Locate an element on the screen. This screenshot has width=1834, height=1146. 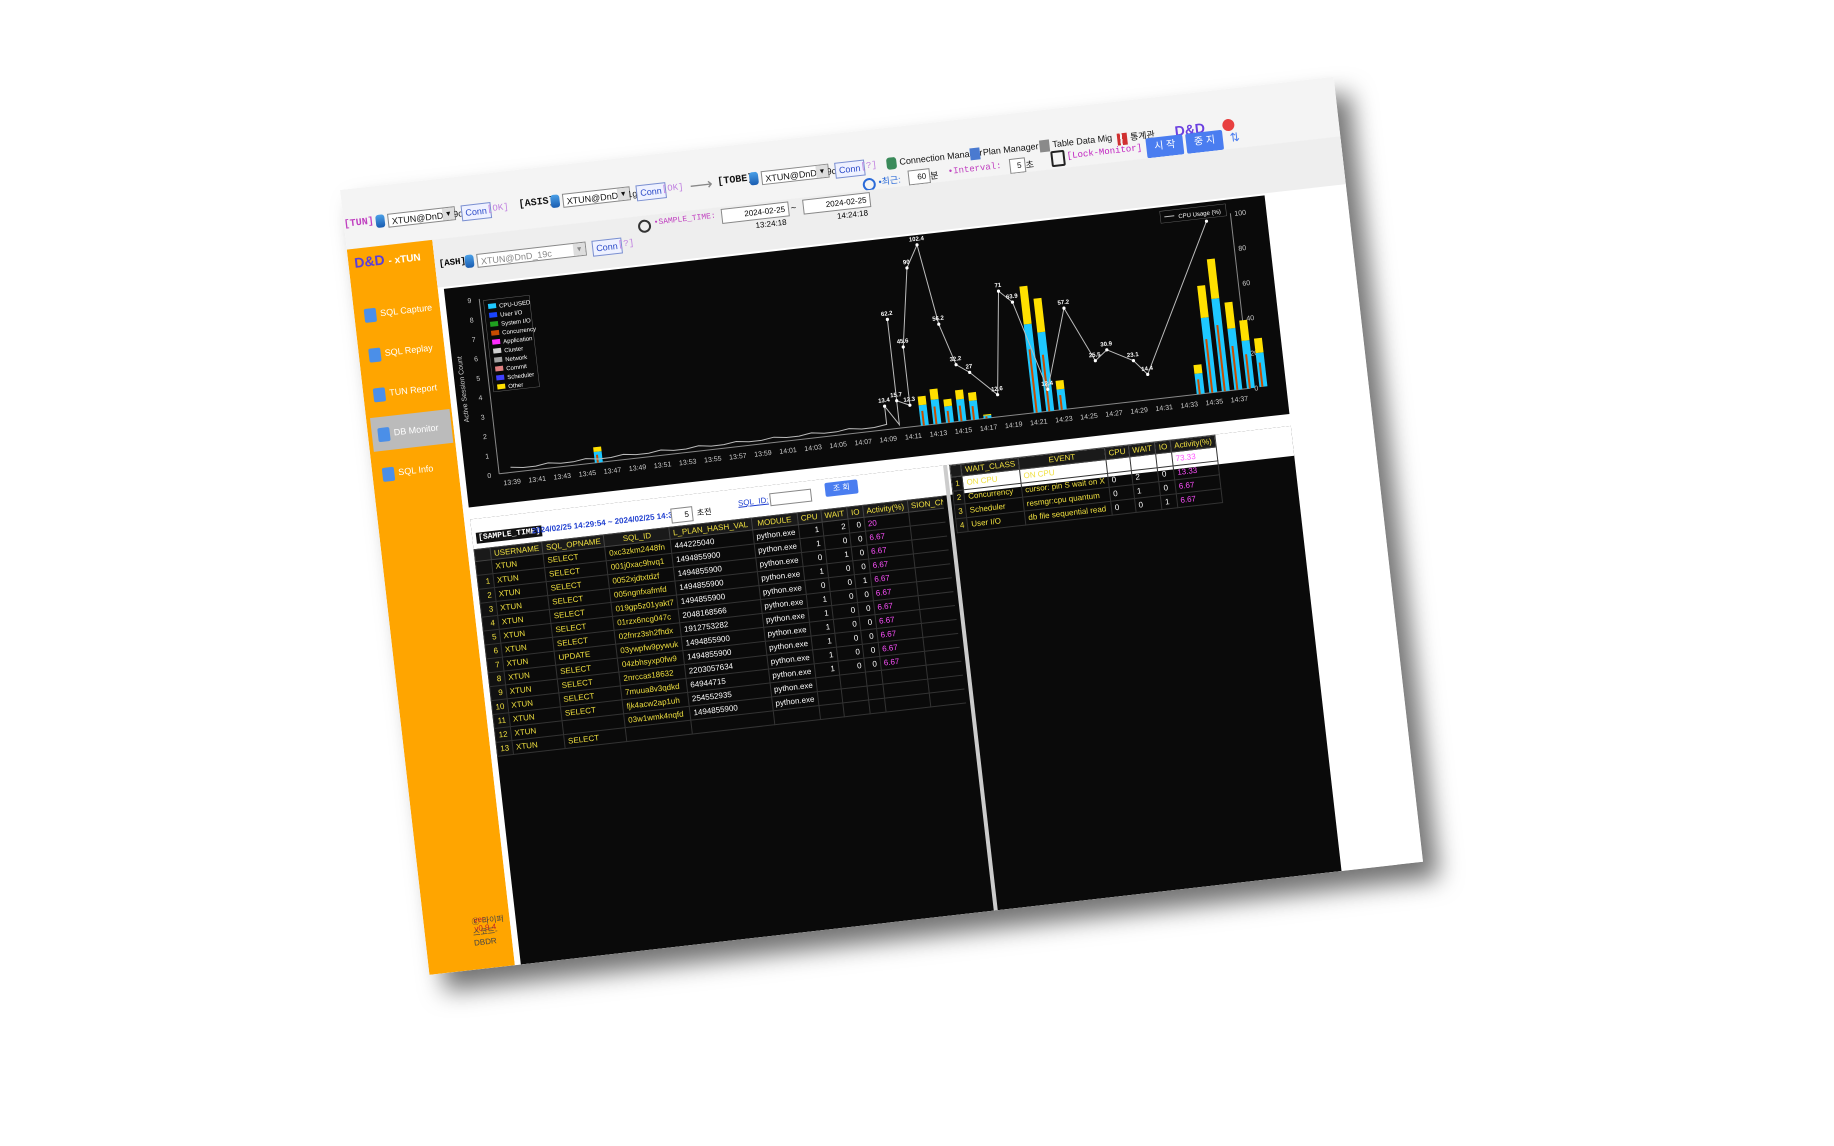
x-tick-label: 13:43 is located at coordinates (562, 477).